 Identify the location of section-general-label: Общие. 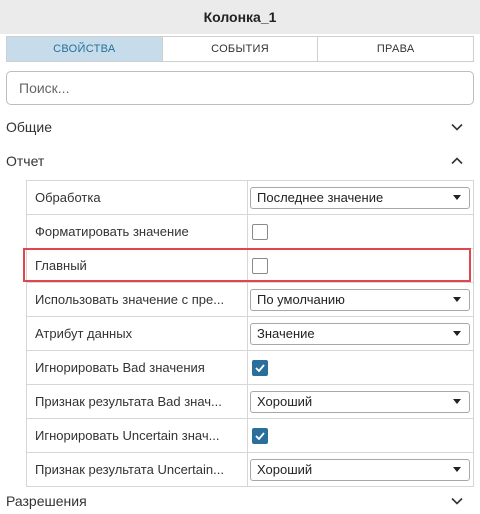
(29, 127).